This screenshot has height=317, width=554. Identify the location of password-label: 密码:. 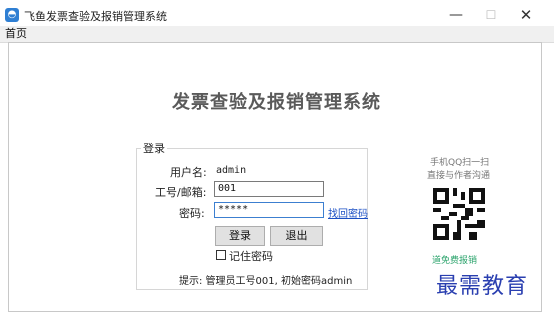
(192, 213).